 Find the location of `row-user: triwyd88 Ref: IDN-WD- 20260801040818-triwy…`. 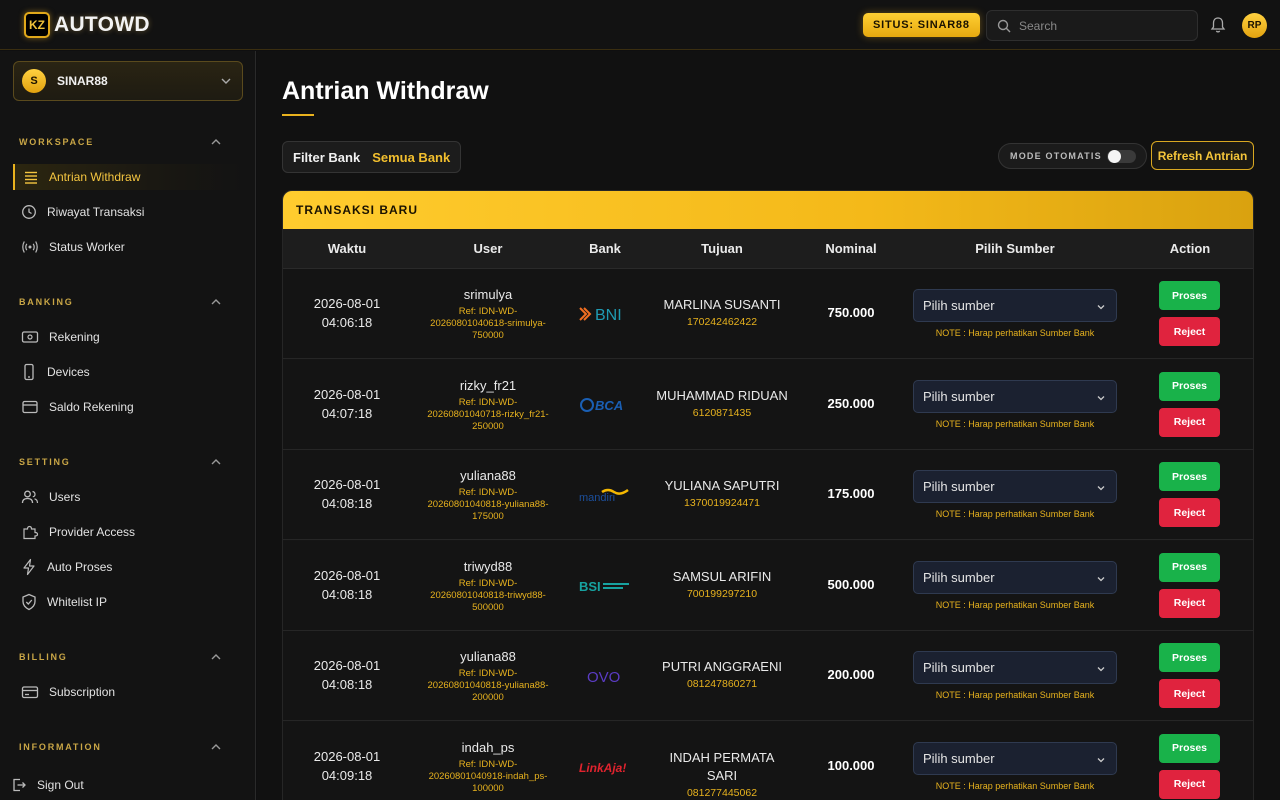

row-user: triwyd88 Ref: IDN-WD- 20260801040818-triwy… is located at coordinates (488, 586).